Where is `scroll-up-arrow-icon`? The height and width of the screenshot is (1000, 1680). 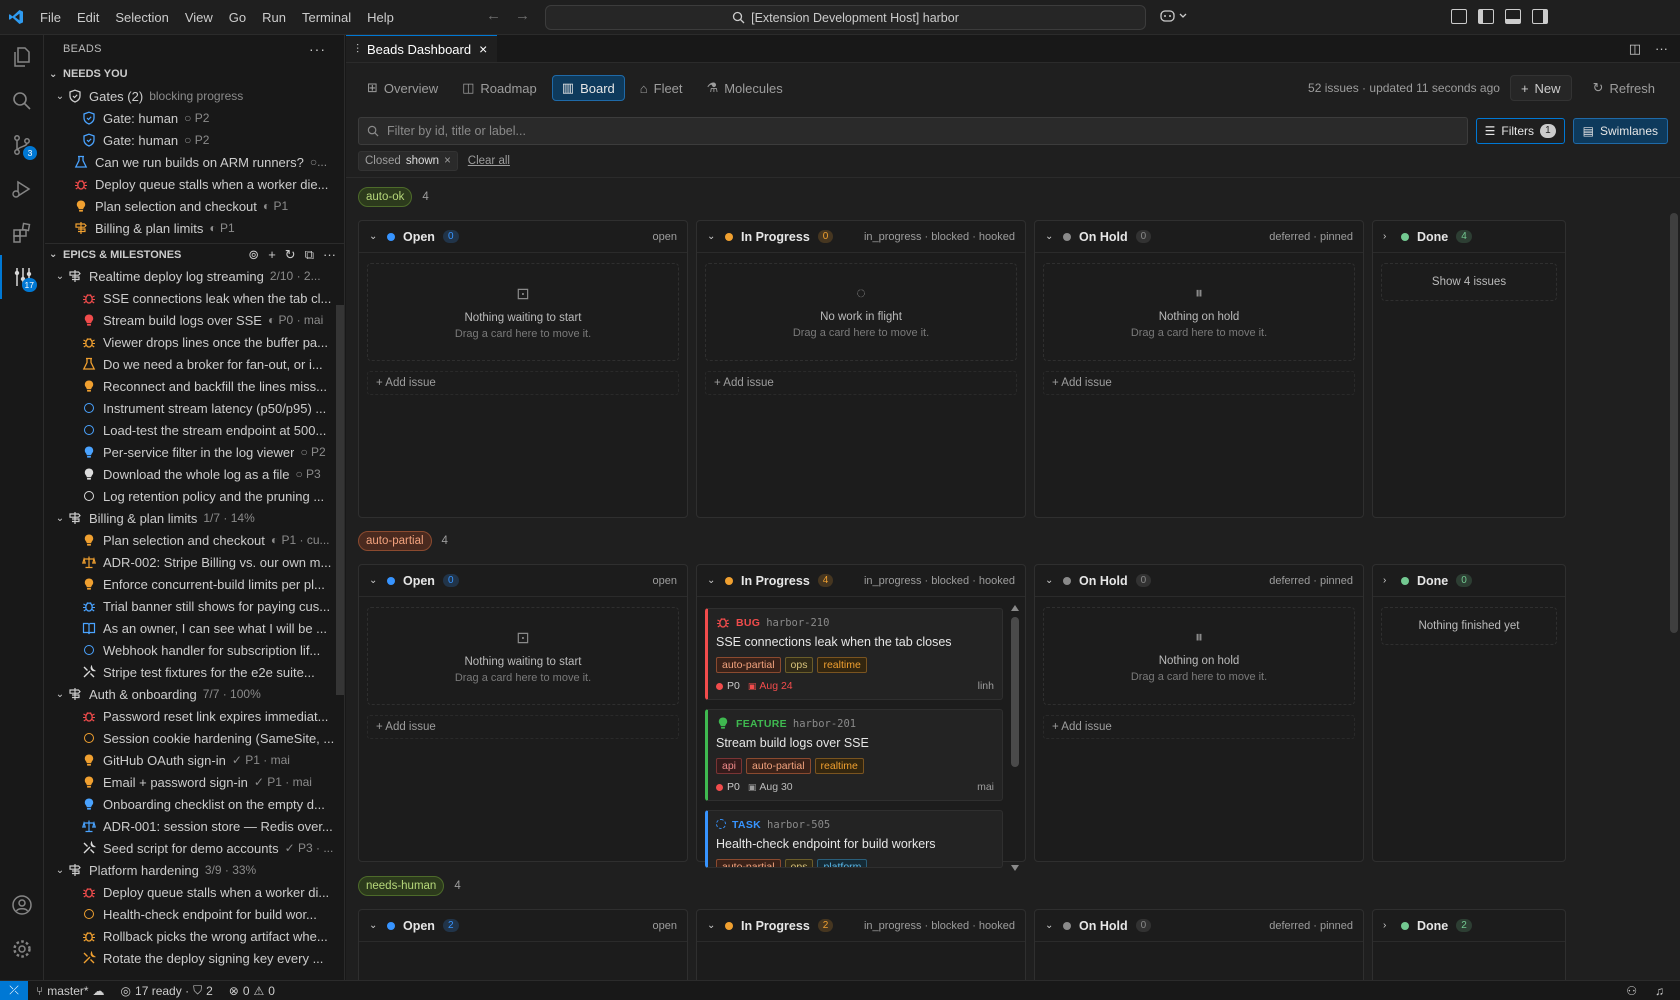
scroll-up-arrow-icon is located at coordinates (1015, 608).